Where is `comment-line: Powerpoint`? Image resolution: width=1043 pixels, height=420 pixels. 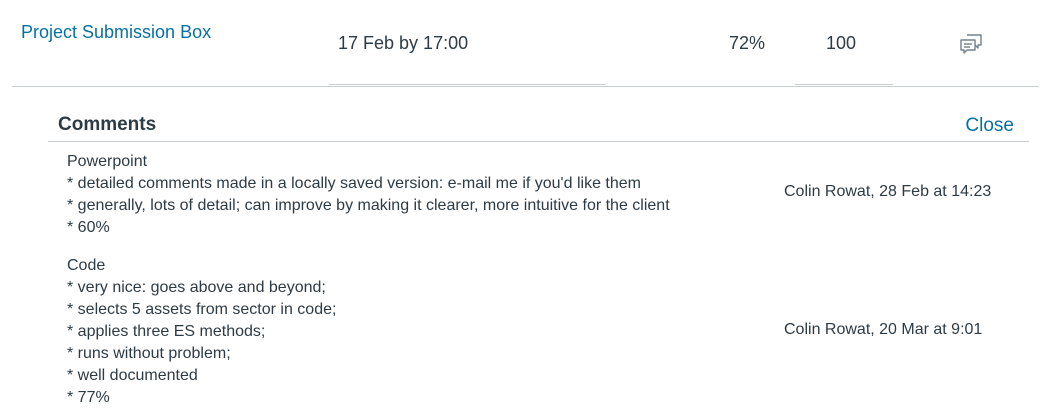 comment-line: Powerpoint is located at coordinates (107, 161).